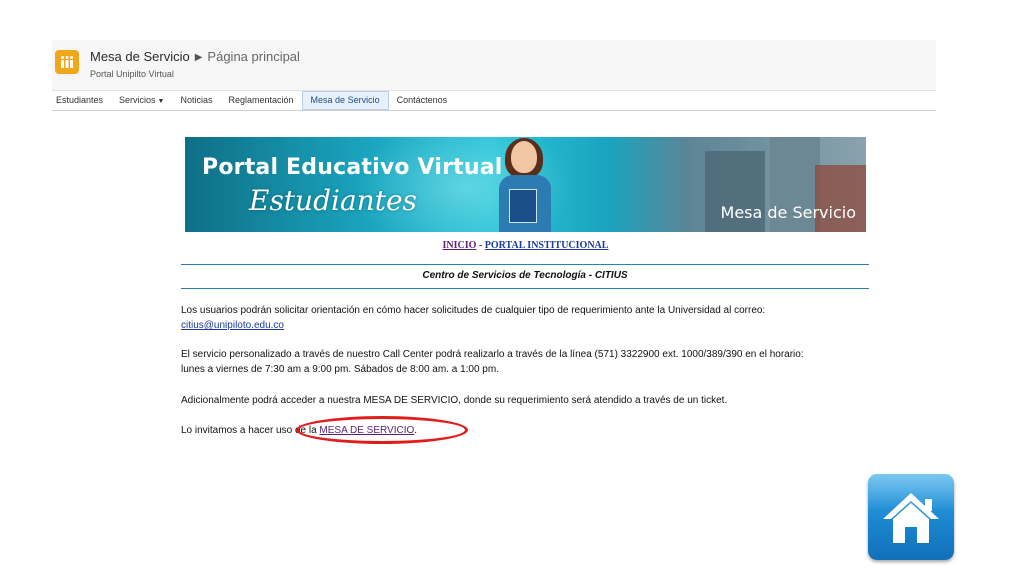  I want to click on nav-item-label: Noticias, so click(196, 100).